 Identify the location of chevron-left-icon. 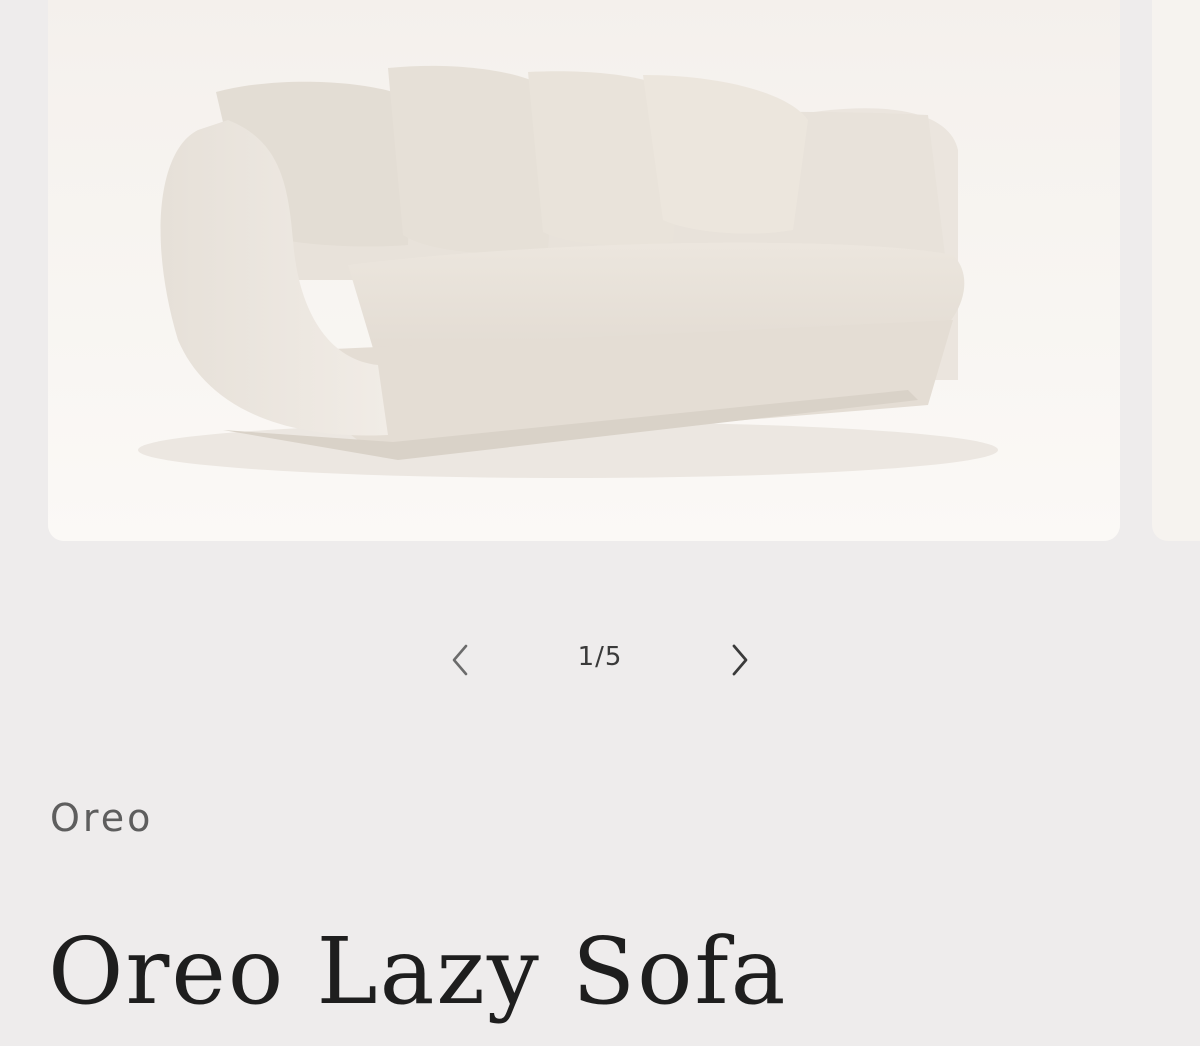
(460, 660).